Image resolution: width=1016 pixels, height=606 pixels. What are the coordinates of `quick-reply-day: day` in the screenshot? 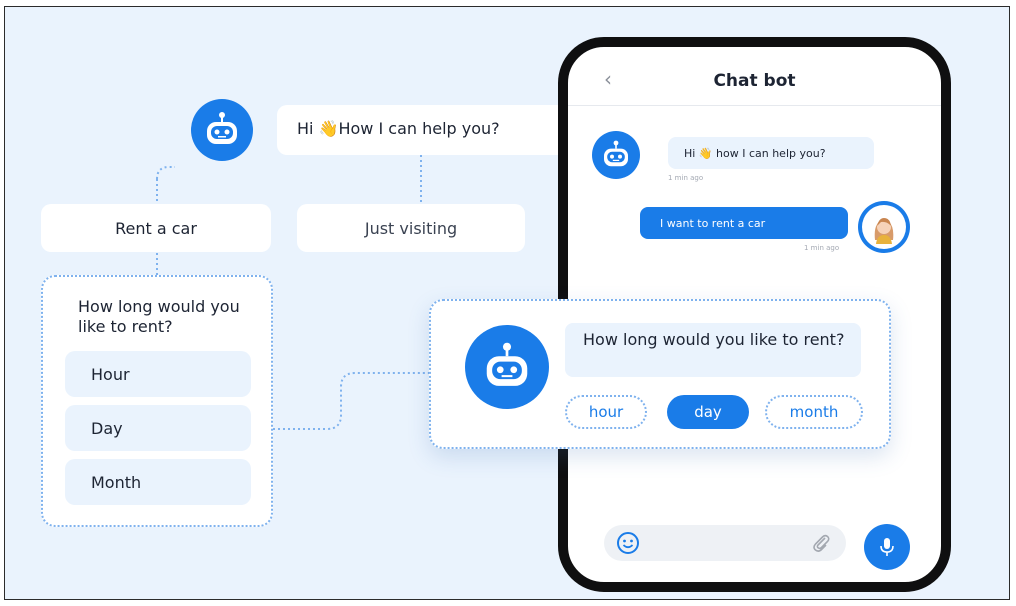 It's located at (708, 412).